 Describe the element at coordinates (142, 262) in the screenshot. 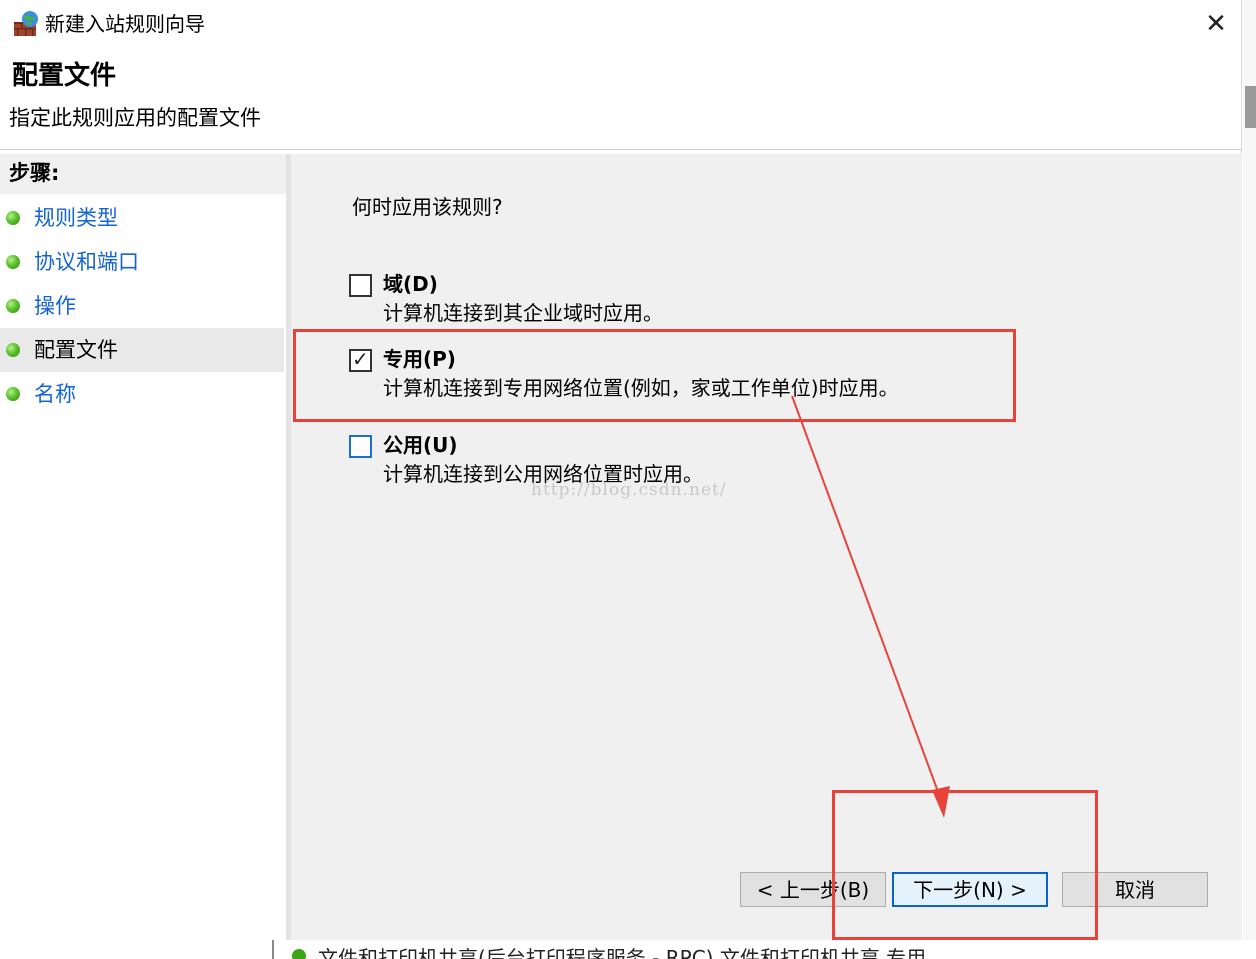

I see `step-protocol-port: 协议和端口` at that location.